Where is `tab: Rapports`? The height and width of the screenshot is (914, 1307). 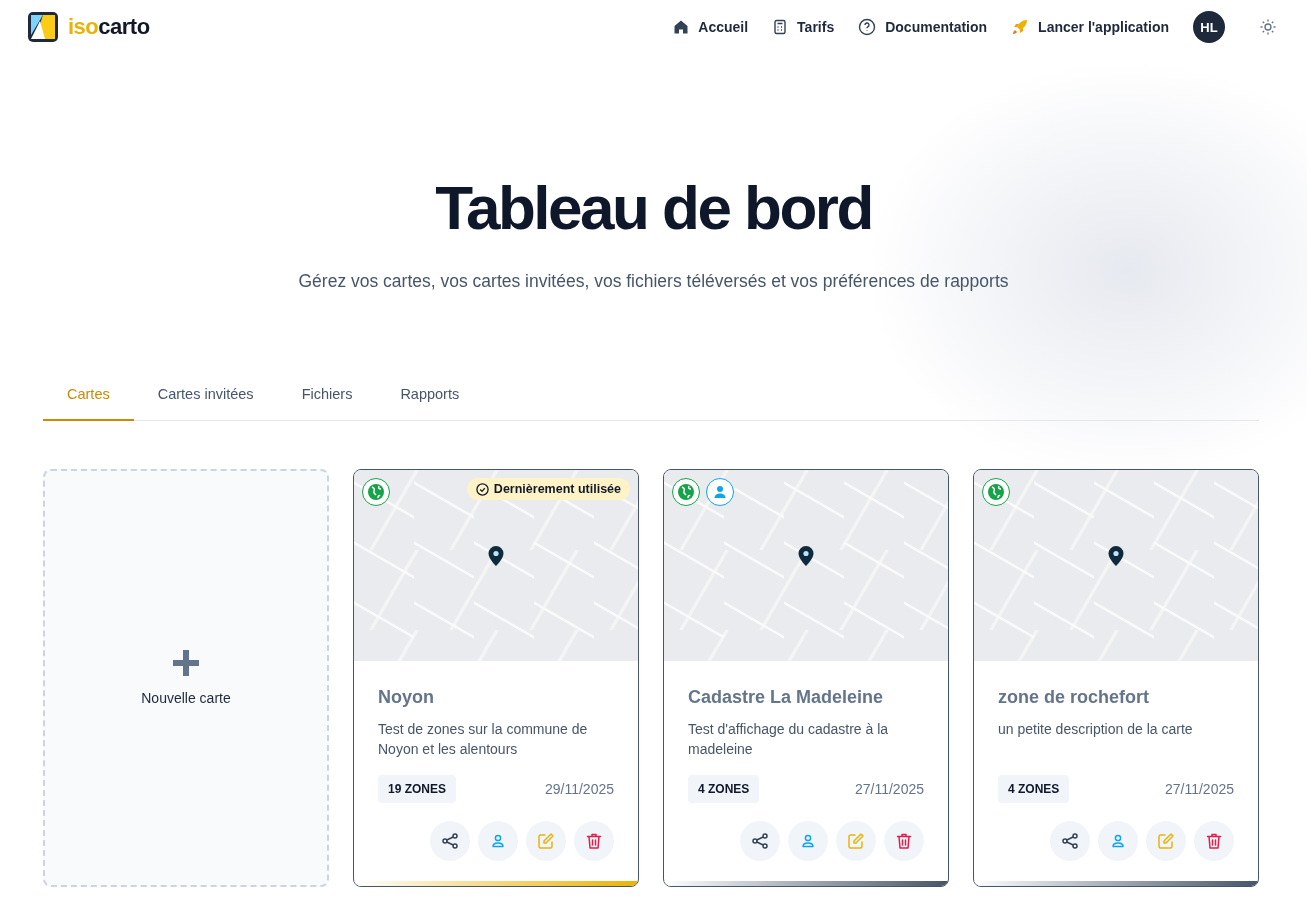 tab: Rapports is located at coordinates (430, 398).